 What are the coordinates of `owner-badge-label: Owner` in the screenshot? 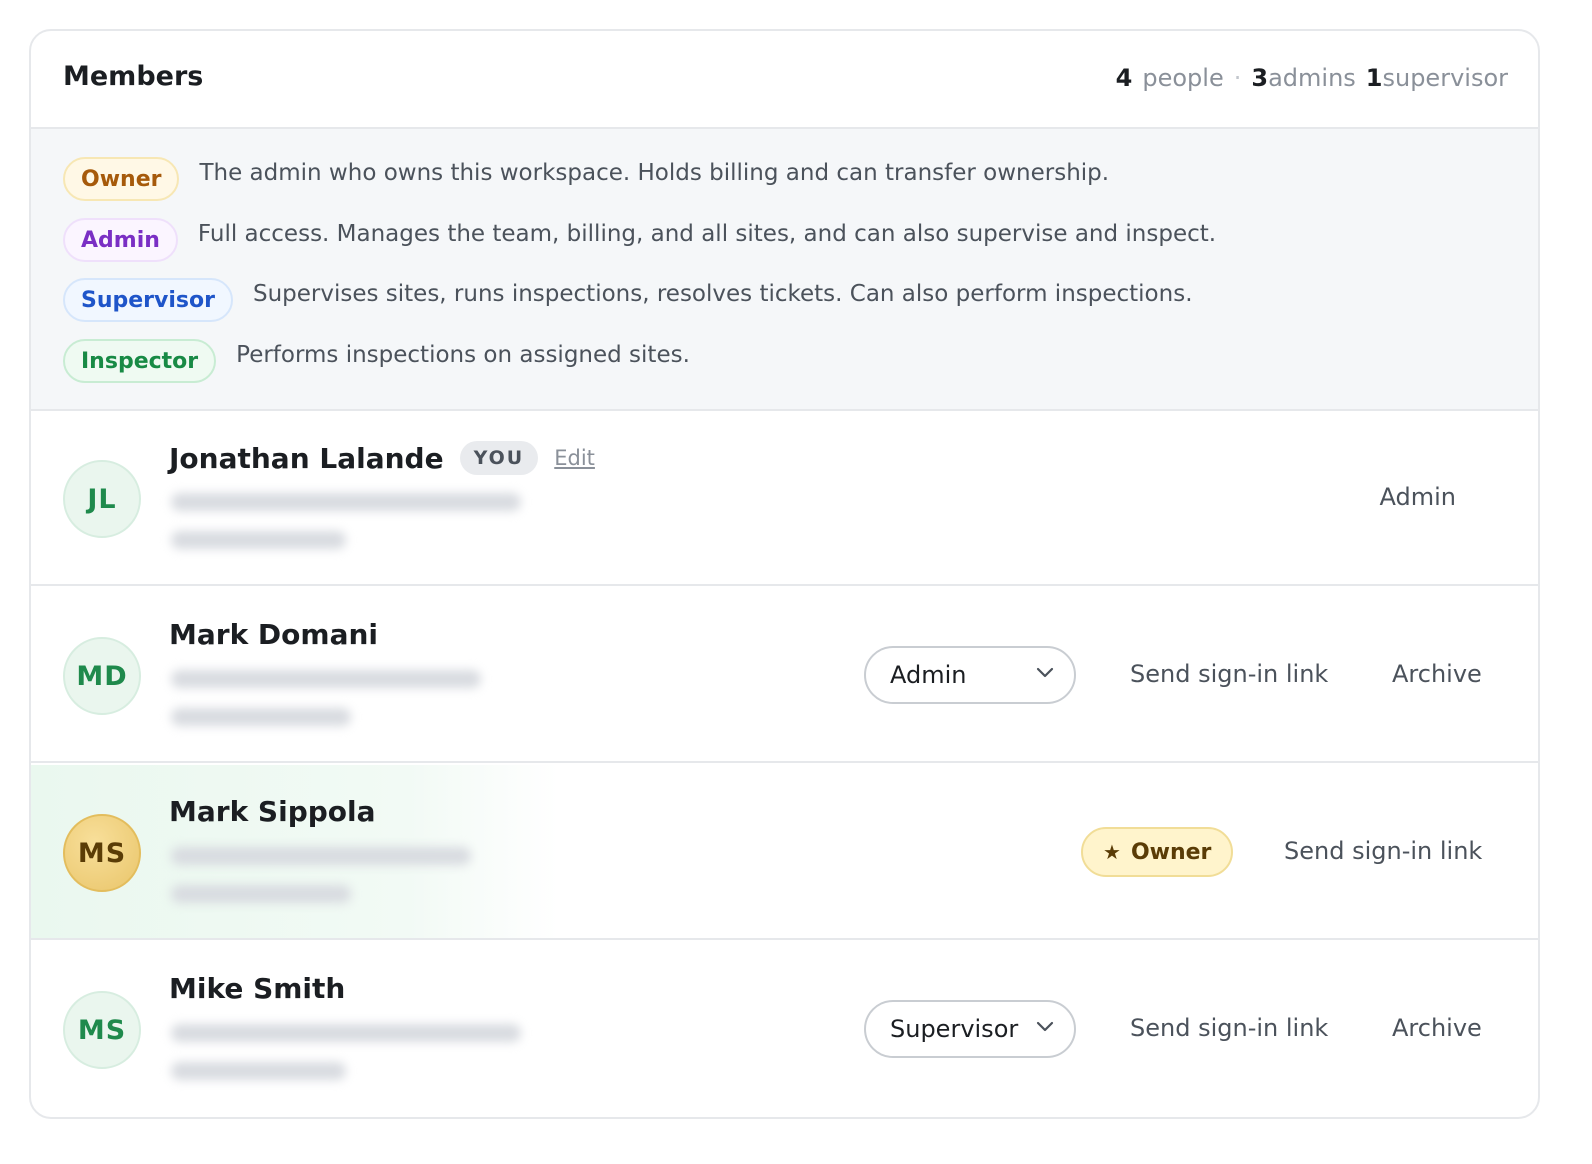 It's located at (1171, 852).